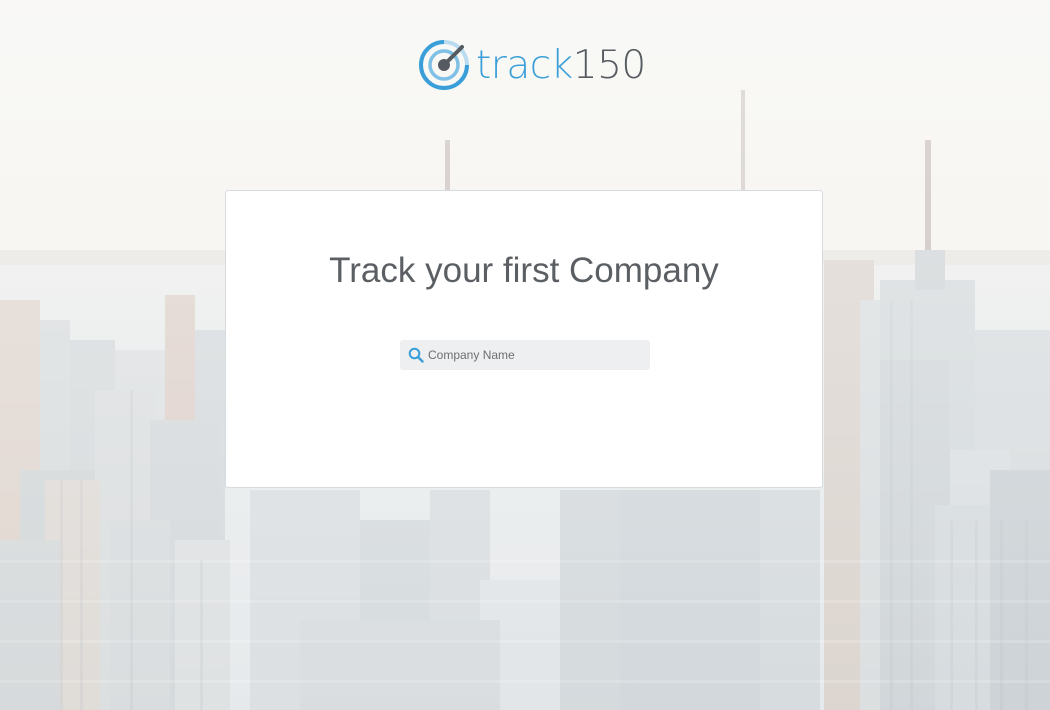  I want to click on search-icon, so click(416, 355).